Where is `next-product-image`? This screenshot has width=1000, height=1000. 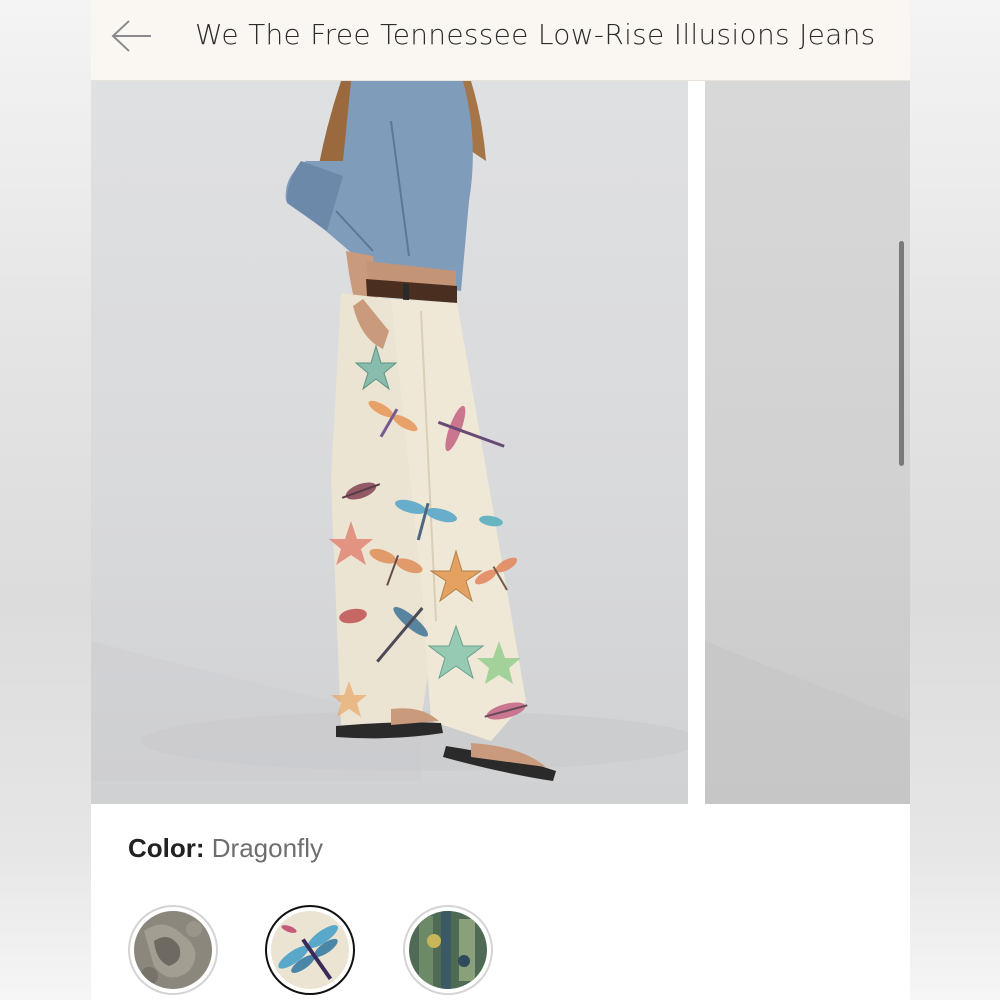 next-product-image is located at coordinates (807, 722).